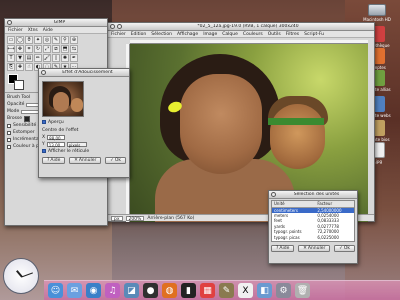 This screenshot has height=300, width=400. I want to click on clone-icon: ⎘, so click(11, 67).